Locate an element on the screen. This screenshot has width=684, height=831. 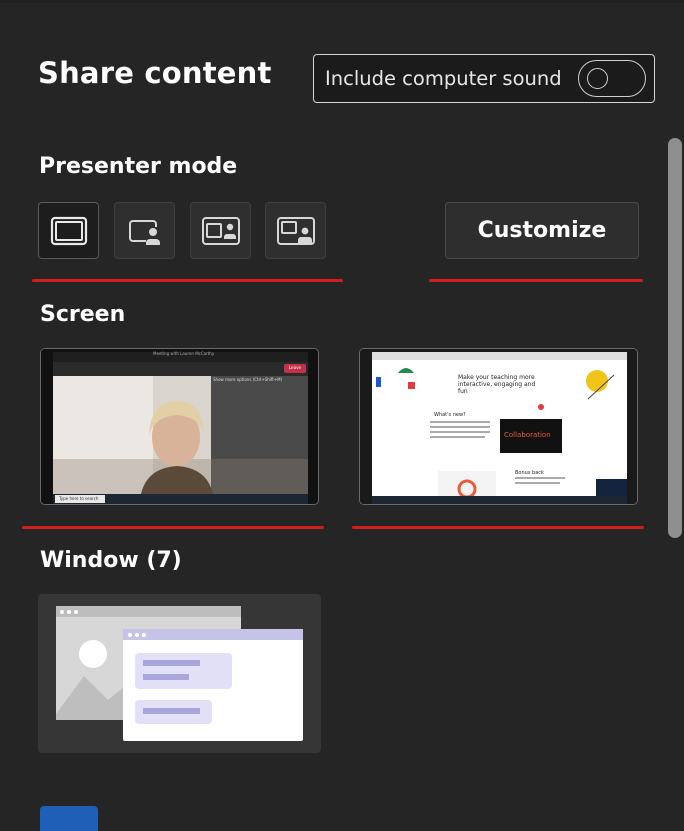
screen-2-section-heading-2: Bonus back is located at coordinates (529, 473).